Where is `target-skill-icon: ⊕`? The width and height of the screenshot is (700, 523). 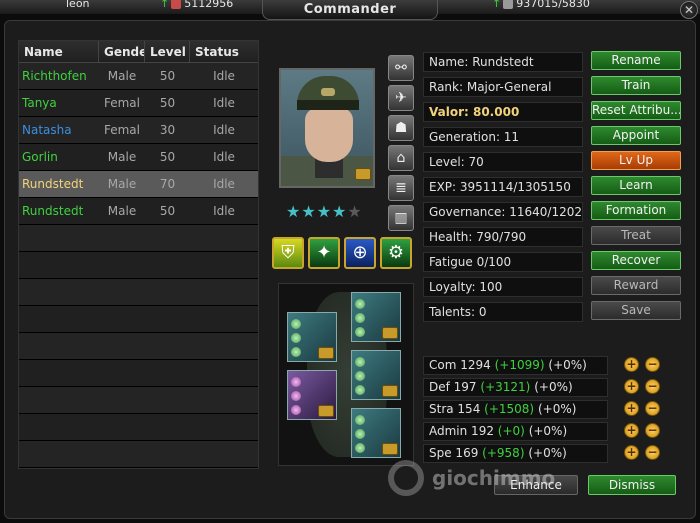
target-skill-icon: ⊕ is located at coordinates (360, 253).